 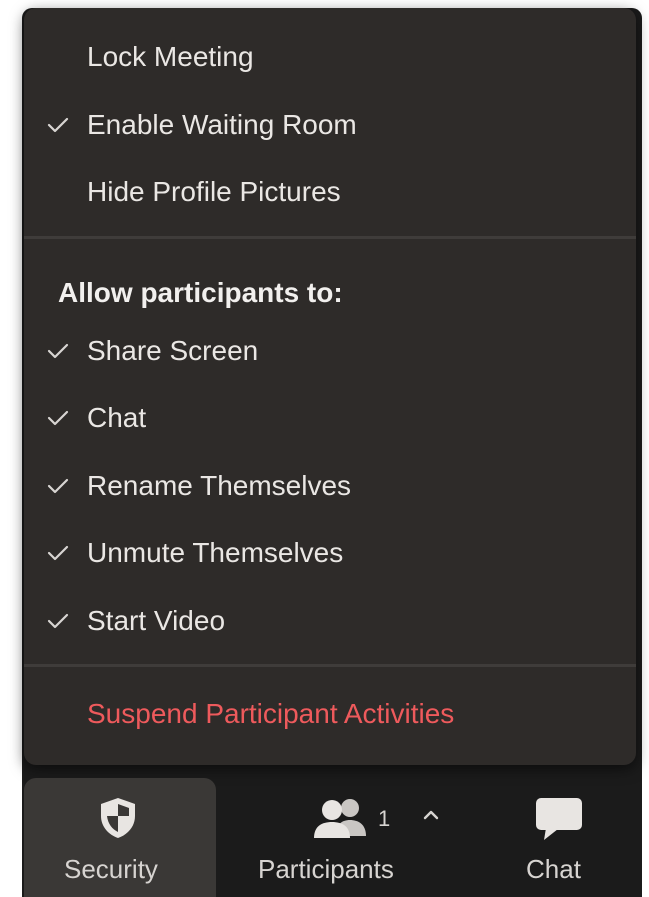 I want to click on chat-label: Chat, so click(x=553, y=869).